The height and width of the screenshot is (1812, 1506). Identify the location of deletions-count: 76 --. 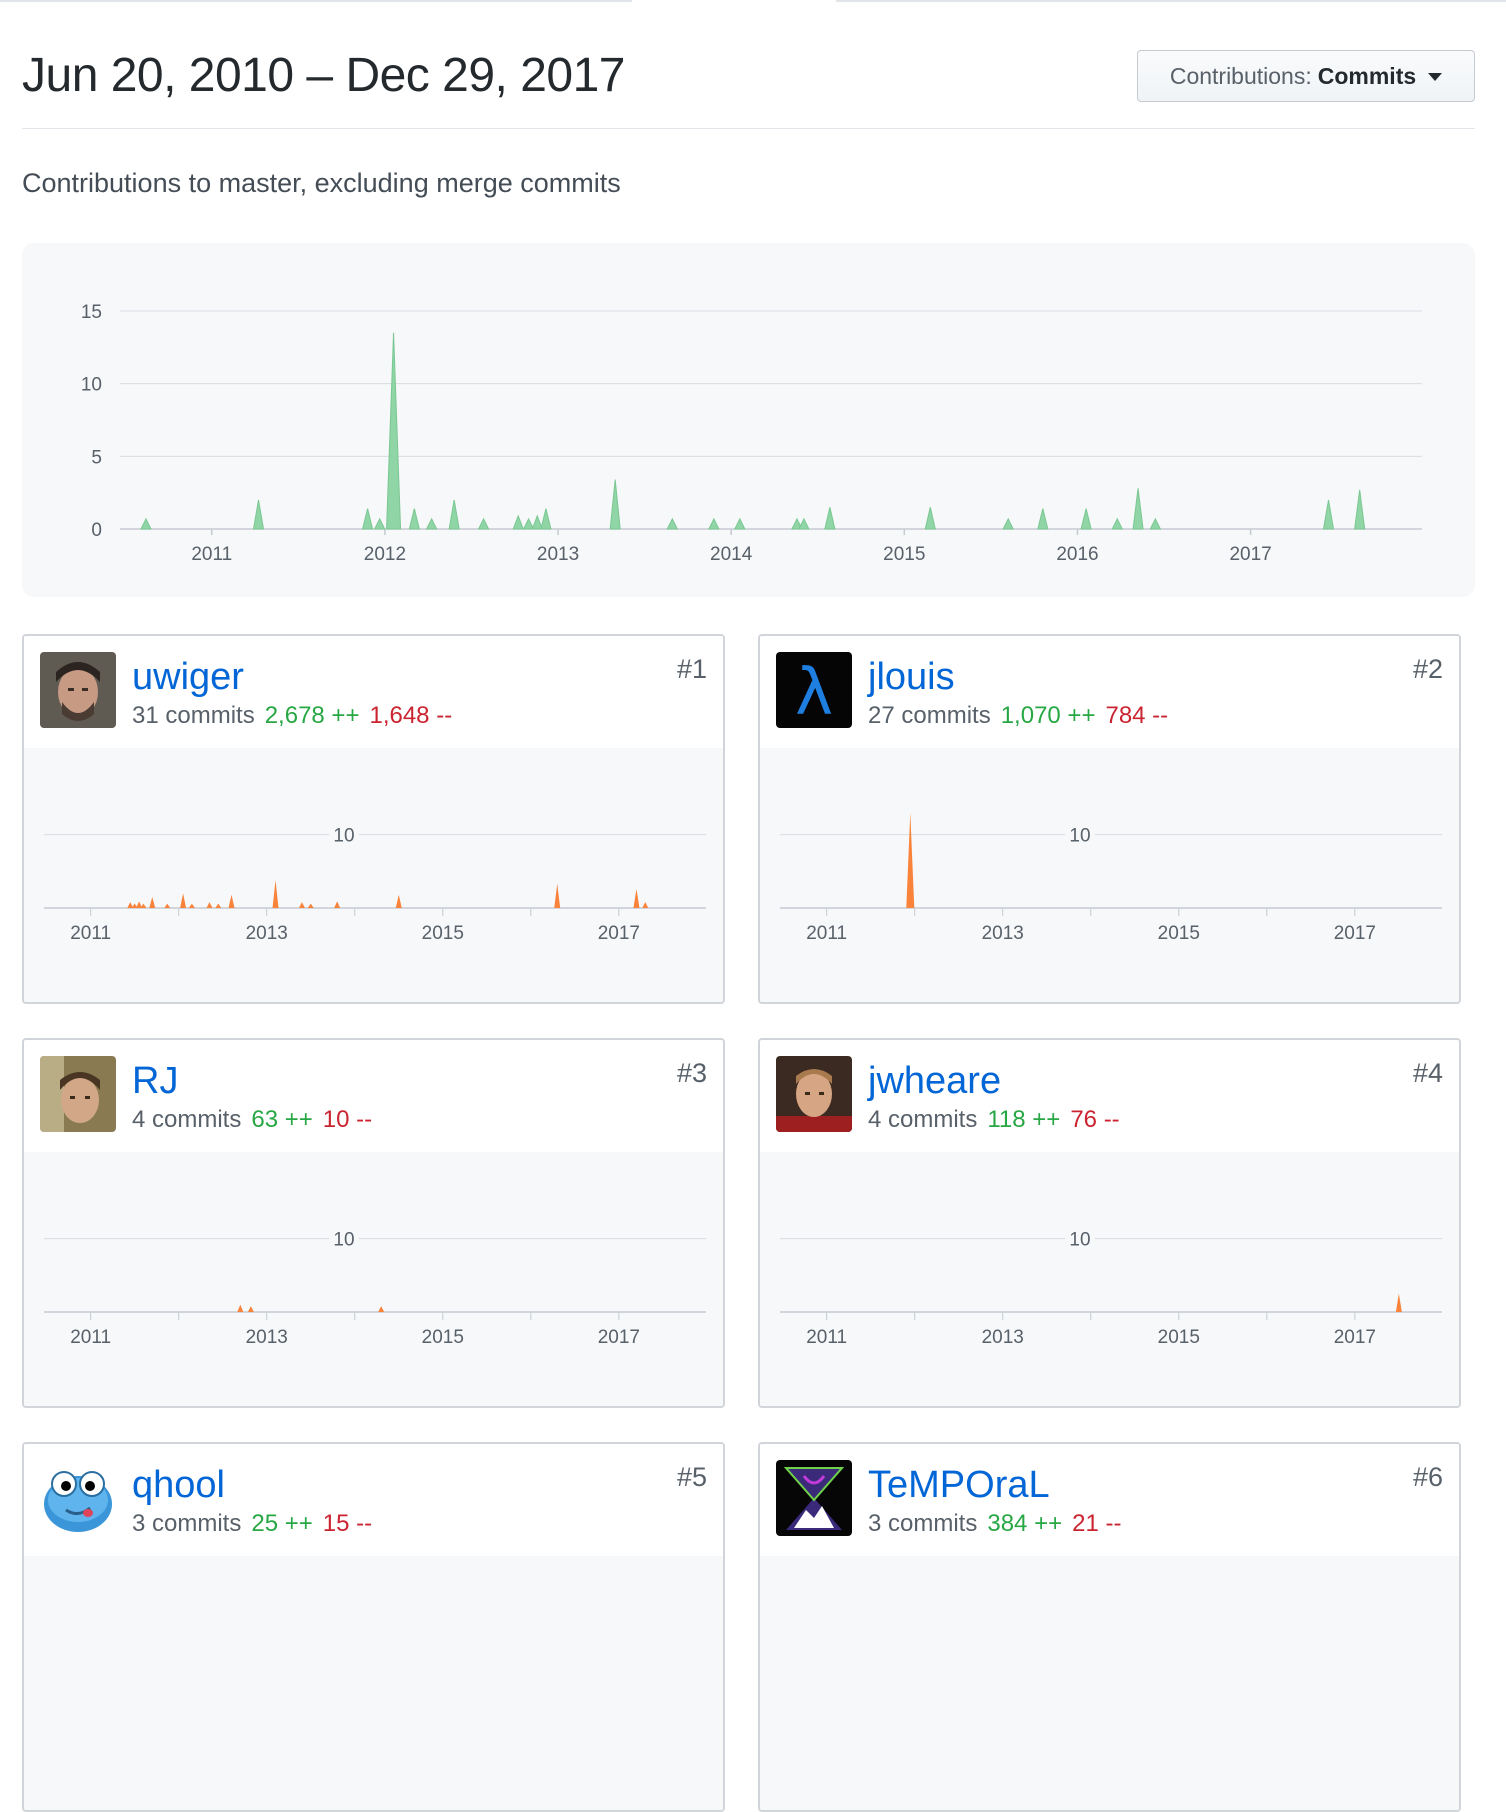
(1095, 1119).